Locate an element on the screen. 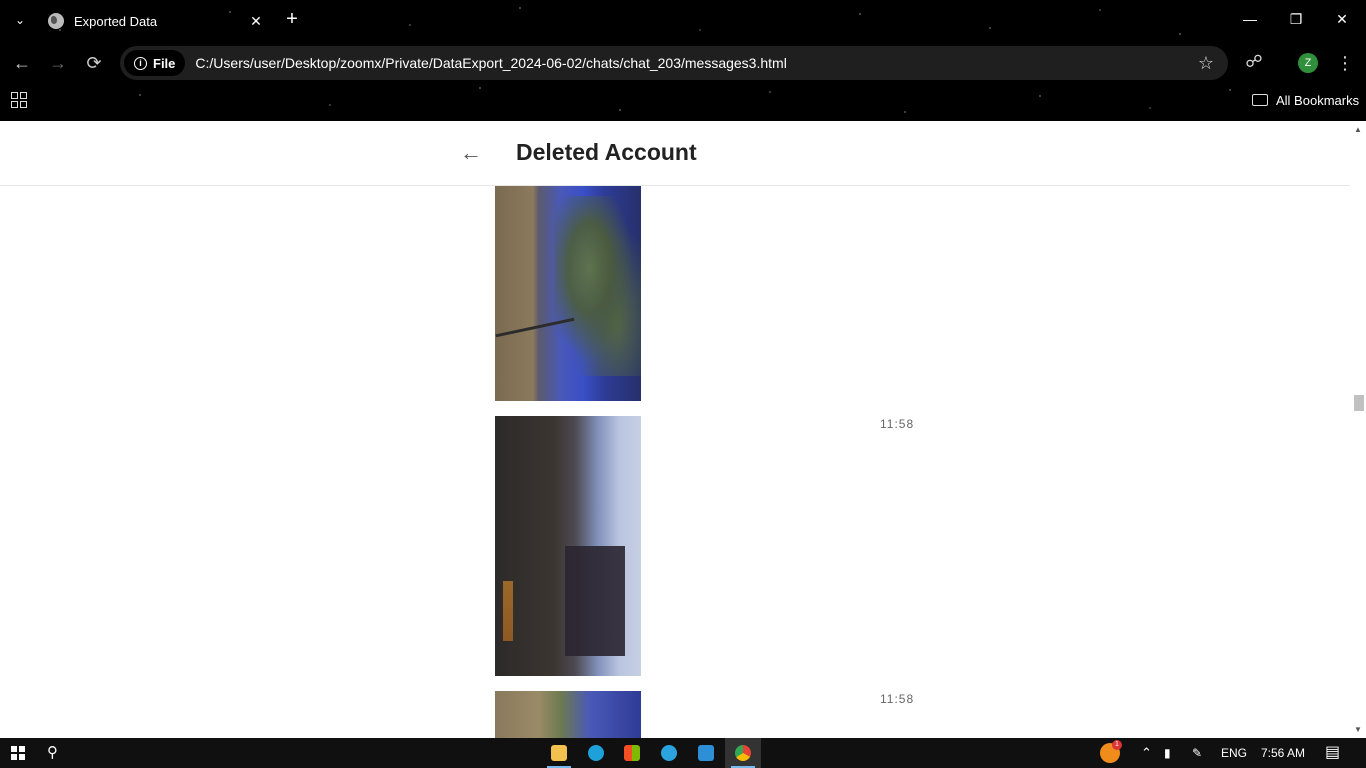 The image size is (1366, 768). restore-button: ❐ is located at coordinates (1296, 19).